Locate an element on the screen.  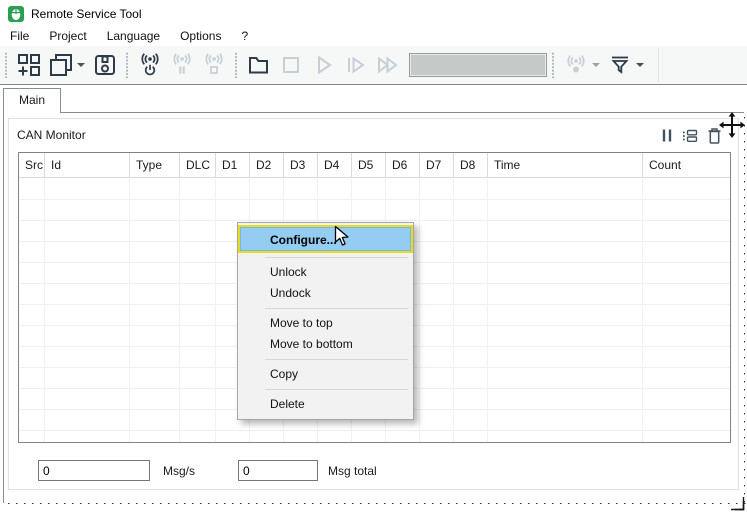
menubar-item-item: ? is located at coordinates (244, 36).